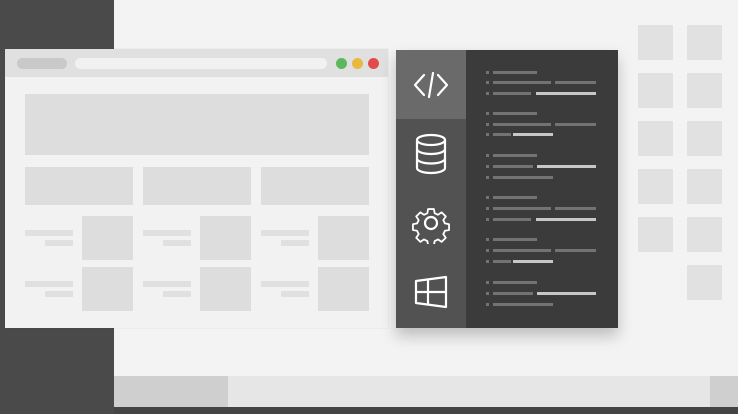  I want to click on tab-code, so click(431, 84).